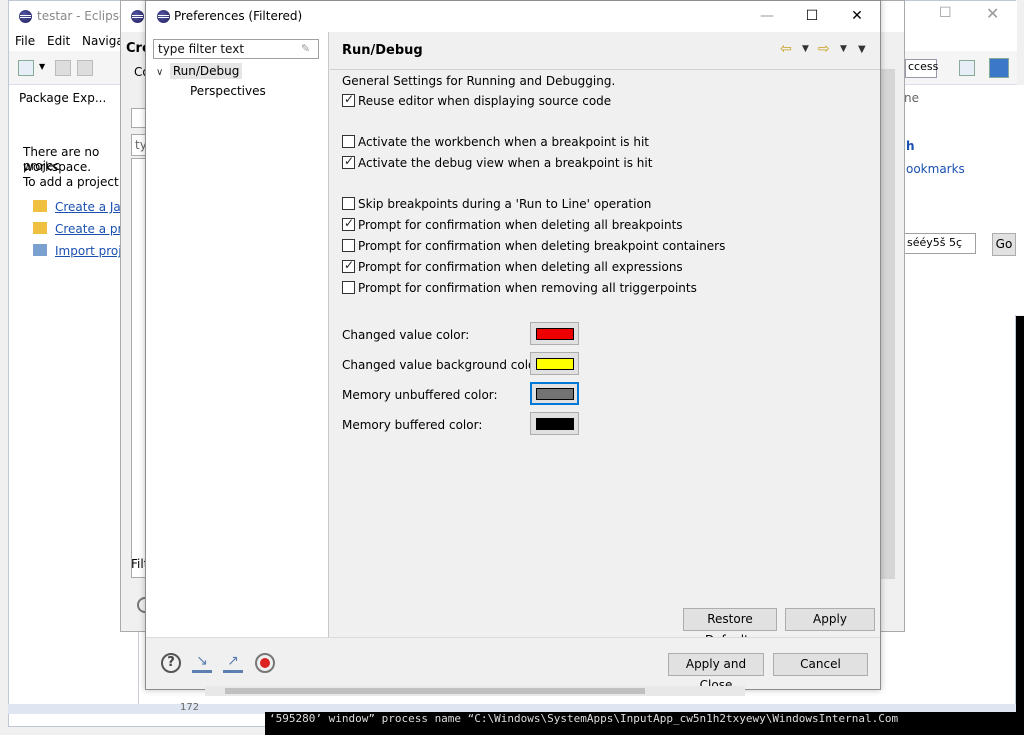  What do you see at coordinates (40, 250) in the screenshot?
I see `import-icon` at bounding box center [40, 250].